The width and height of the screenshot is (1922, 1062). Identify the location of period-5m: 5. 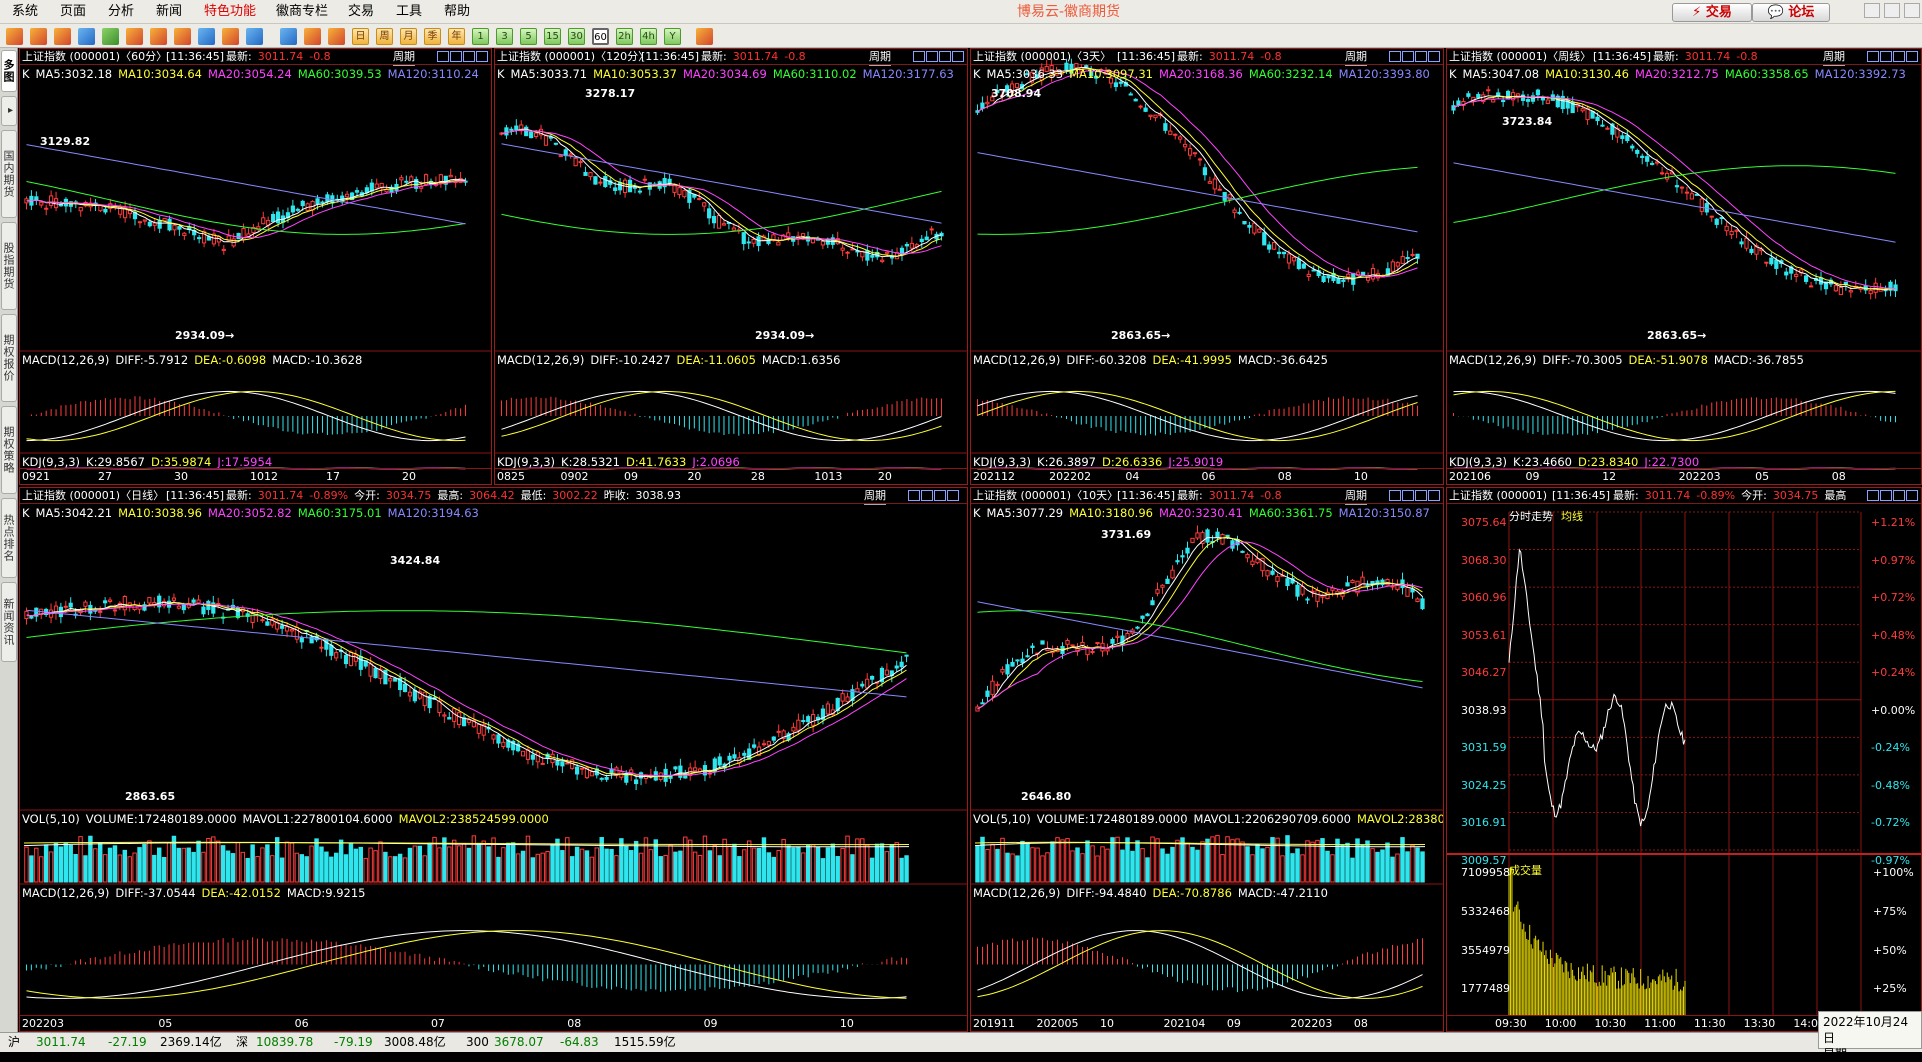
(528, 36).